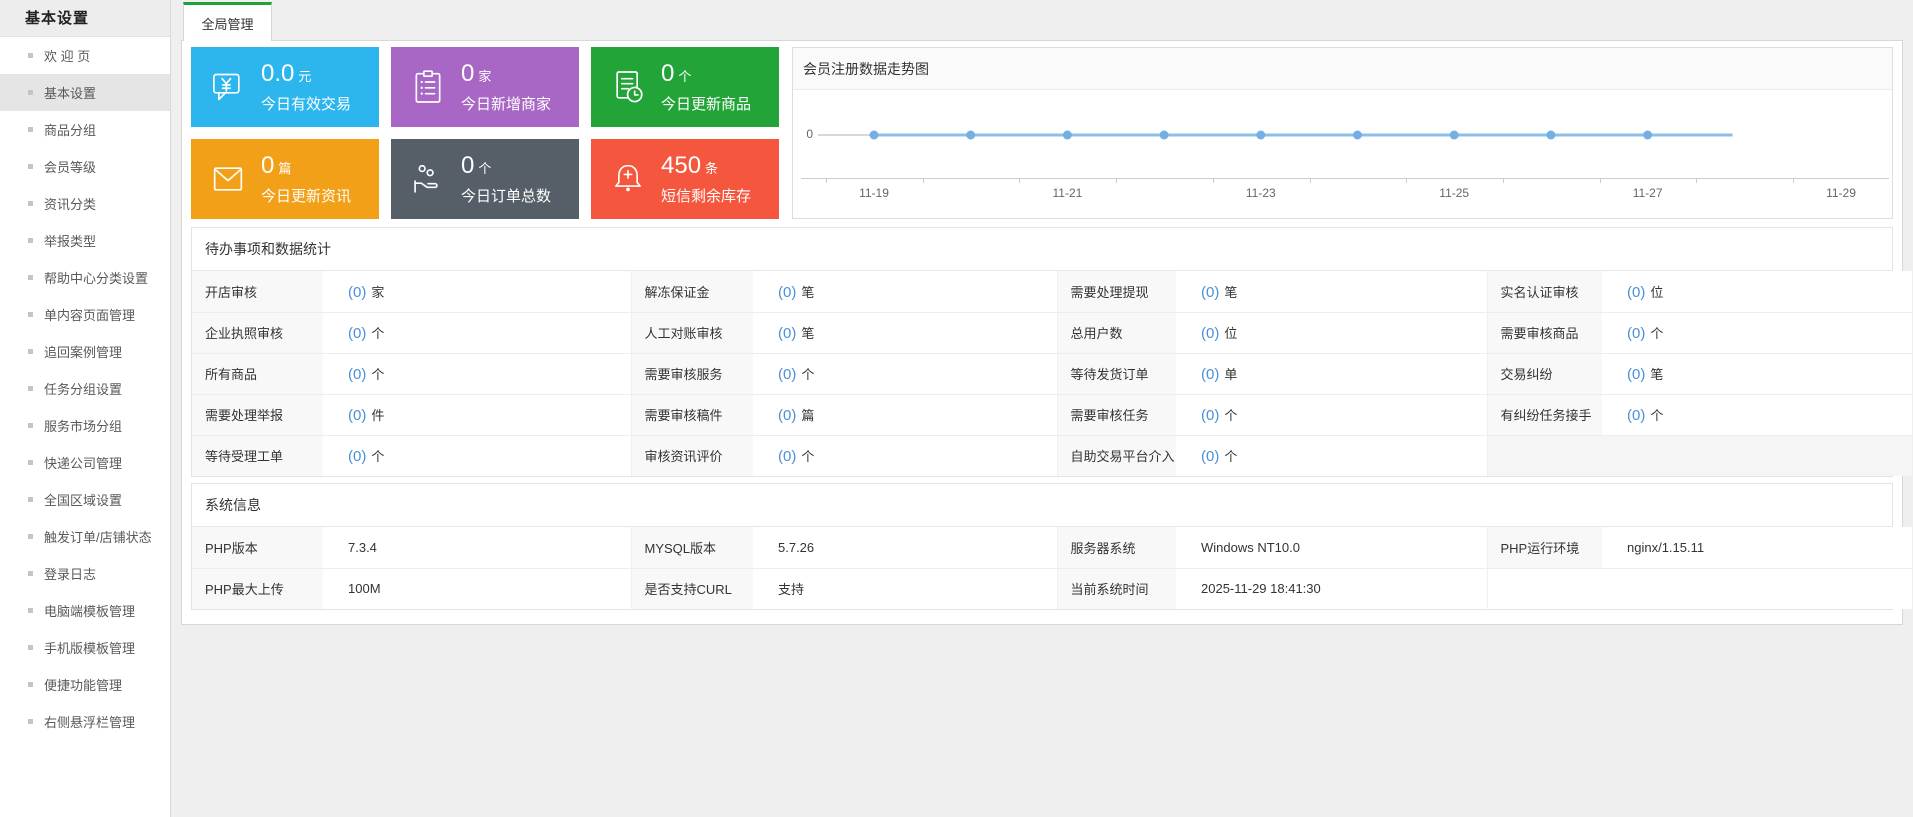 This screenshot has height=817, width=1913. I want to click on sidebar-item: 单内容页面管理, so click(85, 314).